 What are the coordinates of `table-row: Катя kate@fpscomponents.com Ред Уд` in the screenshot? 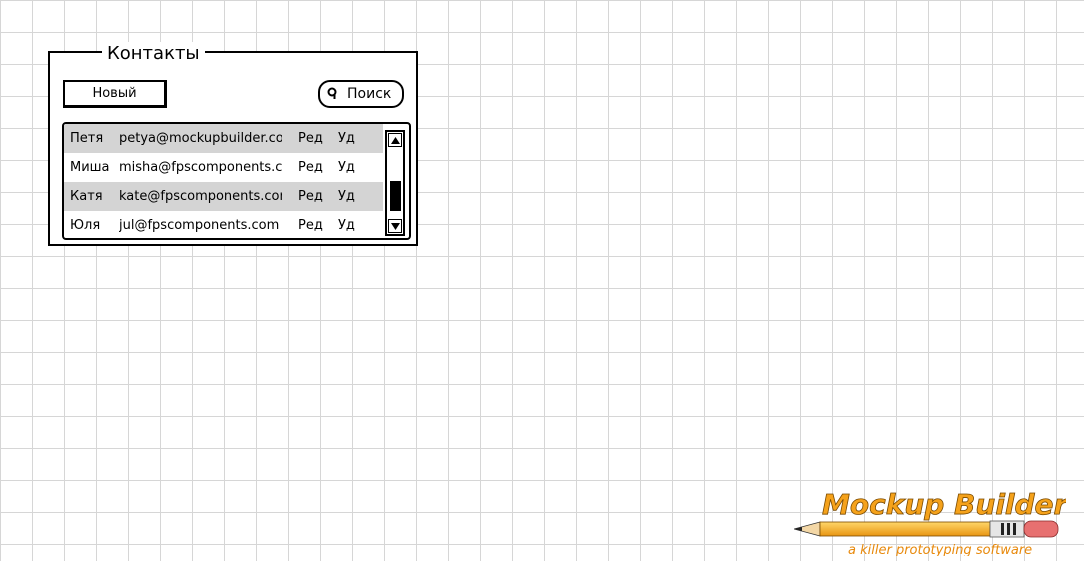 It's located at (223, 196).